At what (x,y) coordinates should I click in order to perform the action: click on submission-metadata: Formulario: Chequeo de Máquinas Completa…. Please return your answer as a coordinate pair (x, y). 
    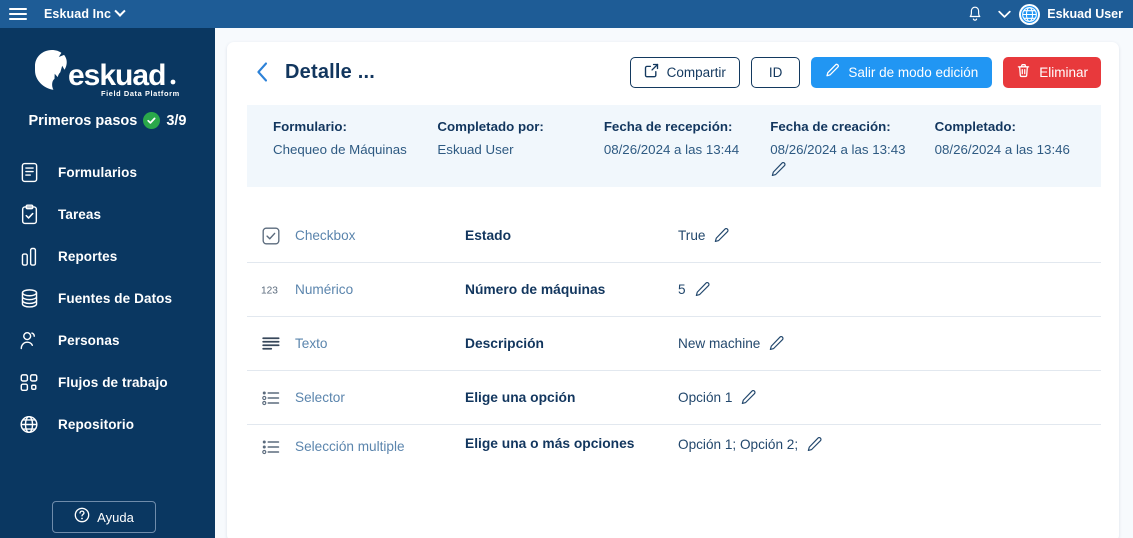
    Looking at the image, I should click on (674, 146).